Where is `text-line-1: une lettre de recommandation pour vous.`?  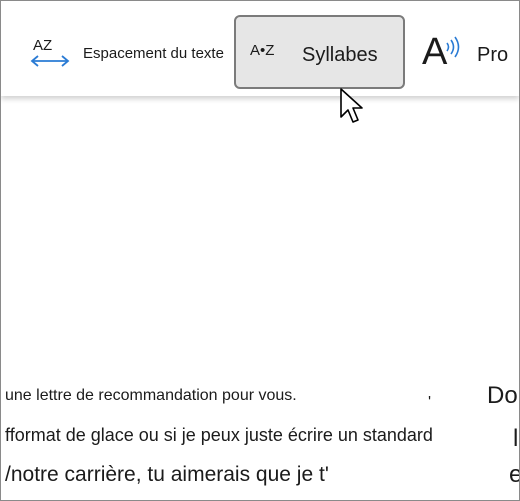 text-line-1: une lettre de recommandation pour vous. is located at coordinates (151, 395).